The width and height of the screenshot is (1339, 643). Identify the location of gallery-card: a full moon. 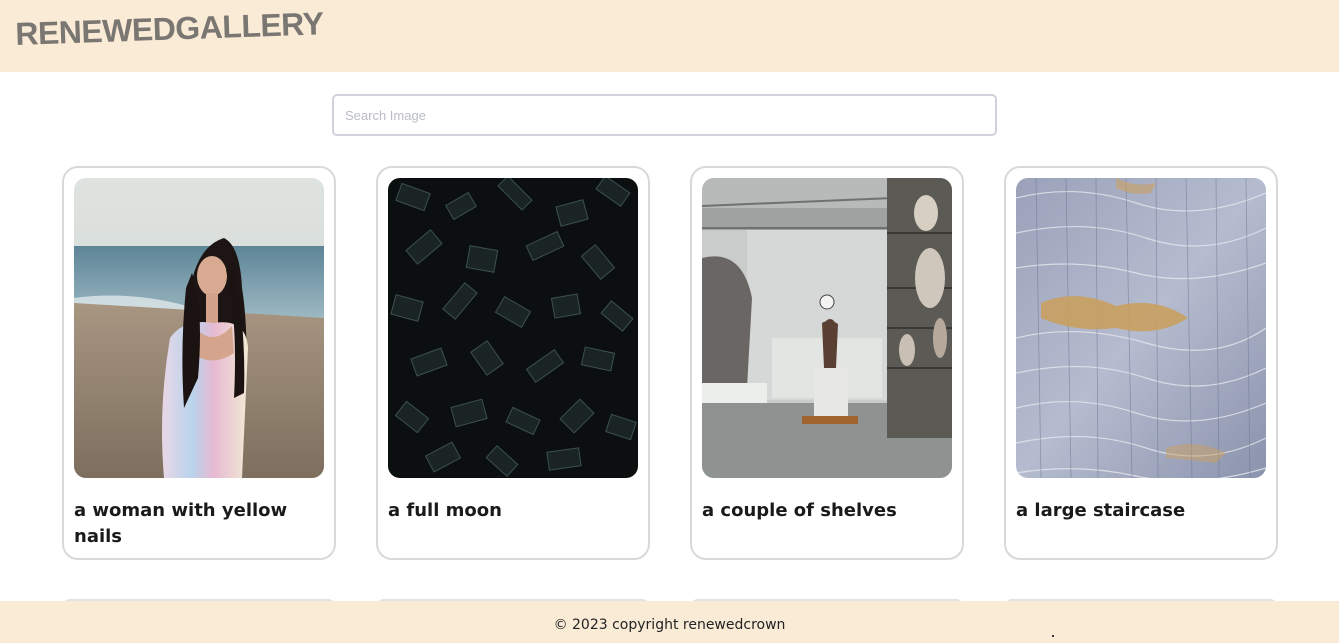
(513, 363).